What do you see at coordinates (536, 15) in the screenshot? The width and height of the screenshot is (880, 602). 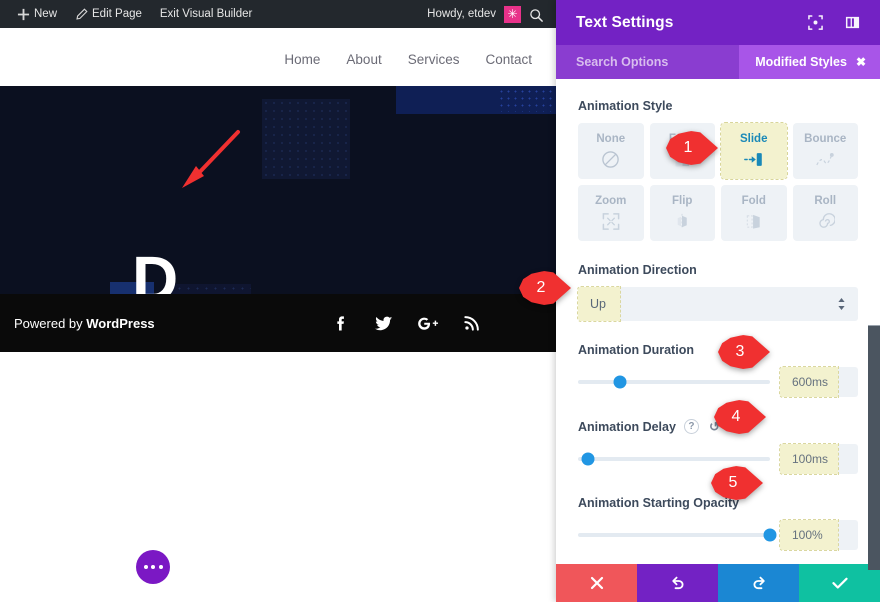 I see `search-icon` at bounding box center [536, 15].